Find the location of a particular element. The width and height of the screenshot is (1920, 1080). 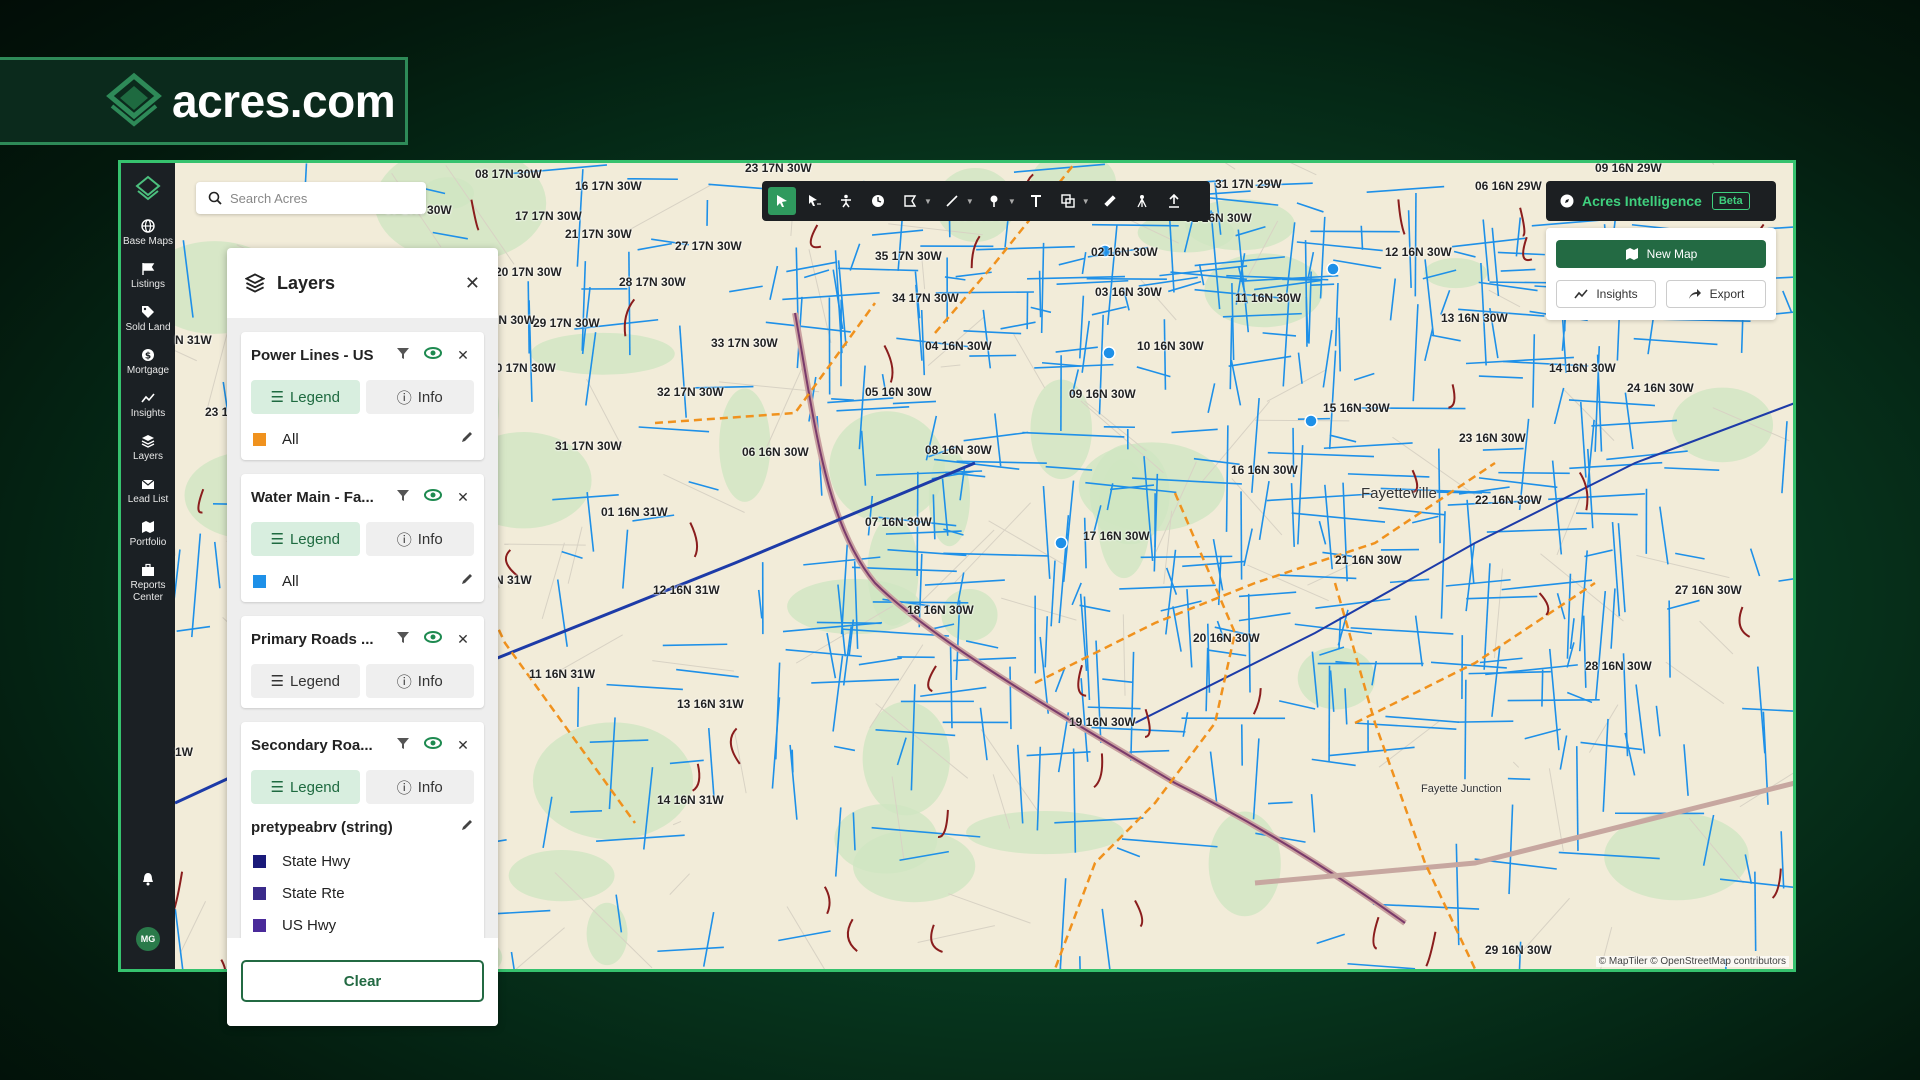

acres-intelligence-header: Acres Intelligence Beta is located at coordinates (1661, 201).